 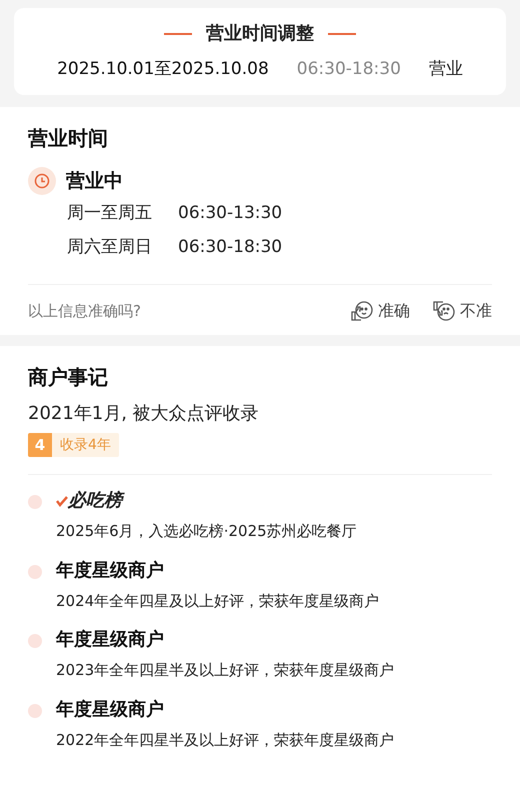 What do you see at coordinates (85, 445) in the screenshot?
I see `years-badge: 收录4年` at bounding box center [85, 445].